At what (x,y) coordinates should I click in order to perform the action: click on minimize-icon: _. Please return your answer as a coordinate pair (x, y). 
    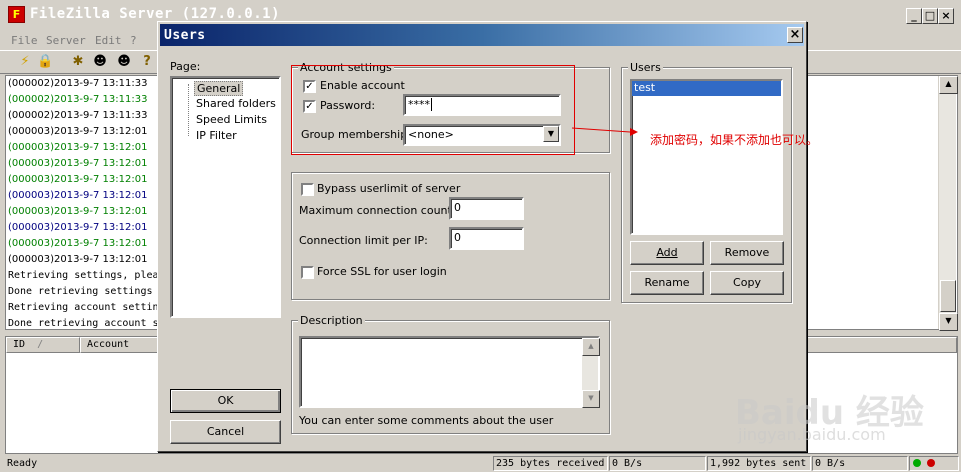
    Looking at the image, I should click on (914, 16).